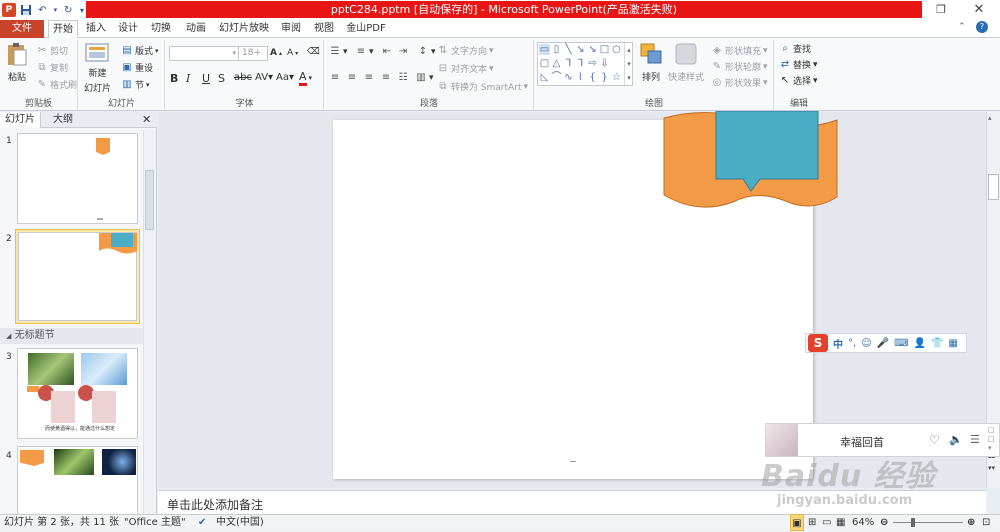 The image size is (1000, 532). I want to click on triangle-shape-icon: △, so click(556, 63).